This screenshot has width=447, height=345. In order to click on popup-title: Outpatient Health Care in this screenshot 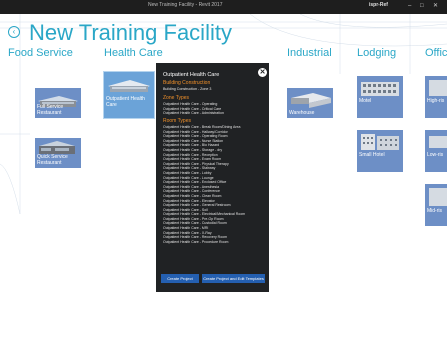, I will do `click(191, 75)`.